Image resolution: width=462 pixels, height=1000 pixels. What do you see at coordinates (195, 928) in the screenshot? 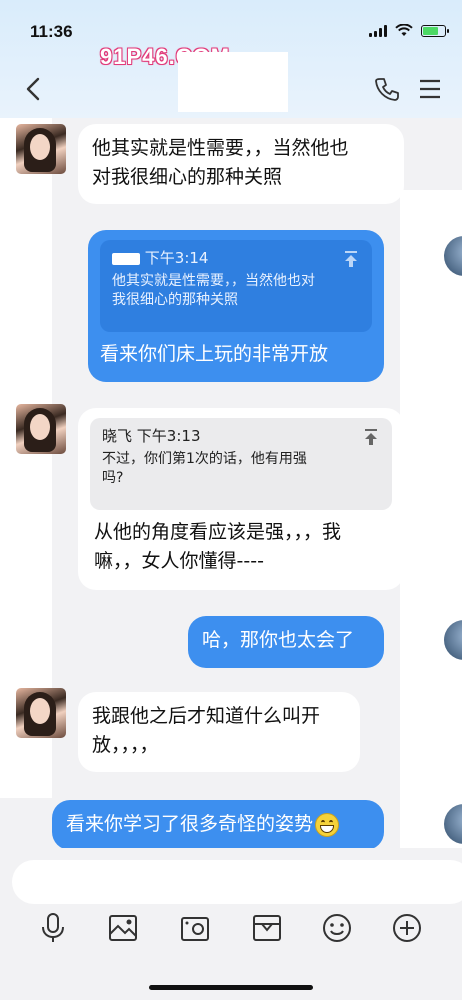
I see `camera-icon` at bounding box center [195, 928].